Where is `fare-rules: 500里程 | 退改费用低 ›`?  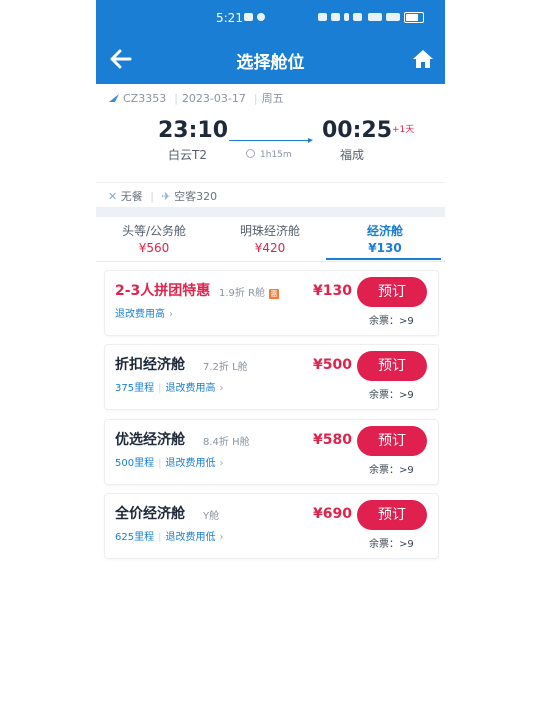 fare-rules: 500里程 | 退改费用低 › is located at coordinates (169, 461).